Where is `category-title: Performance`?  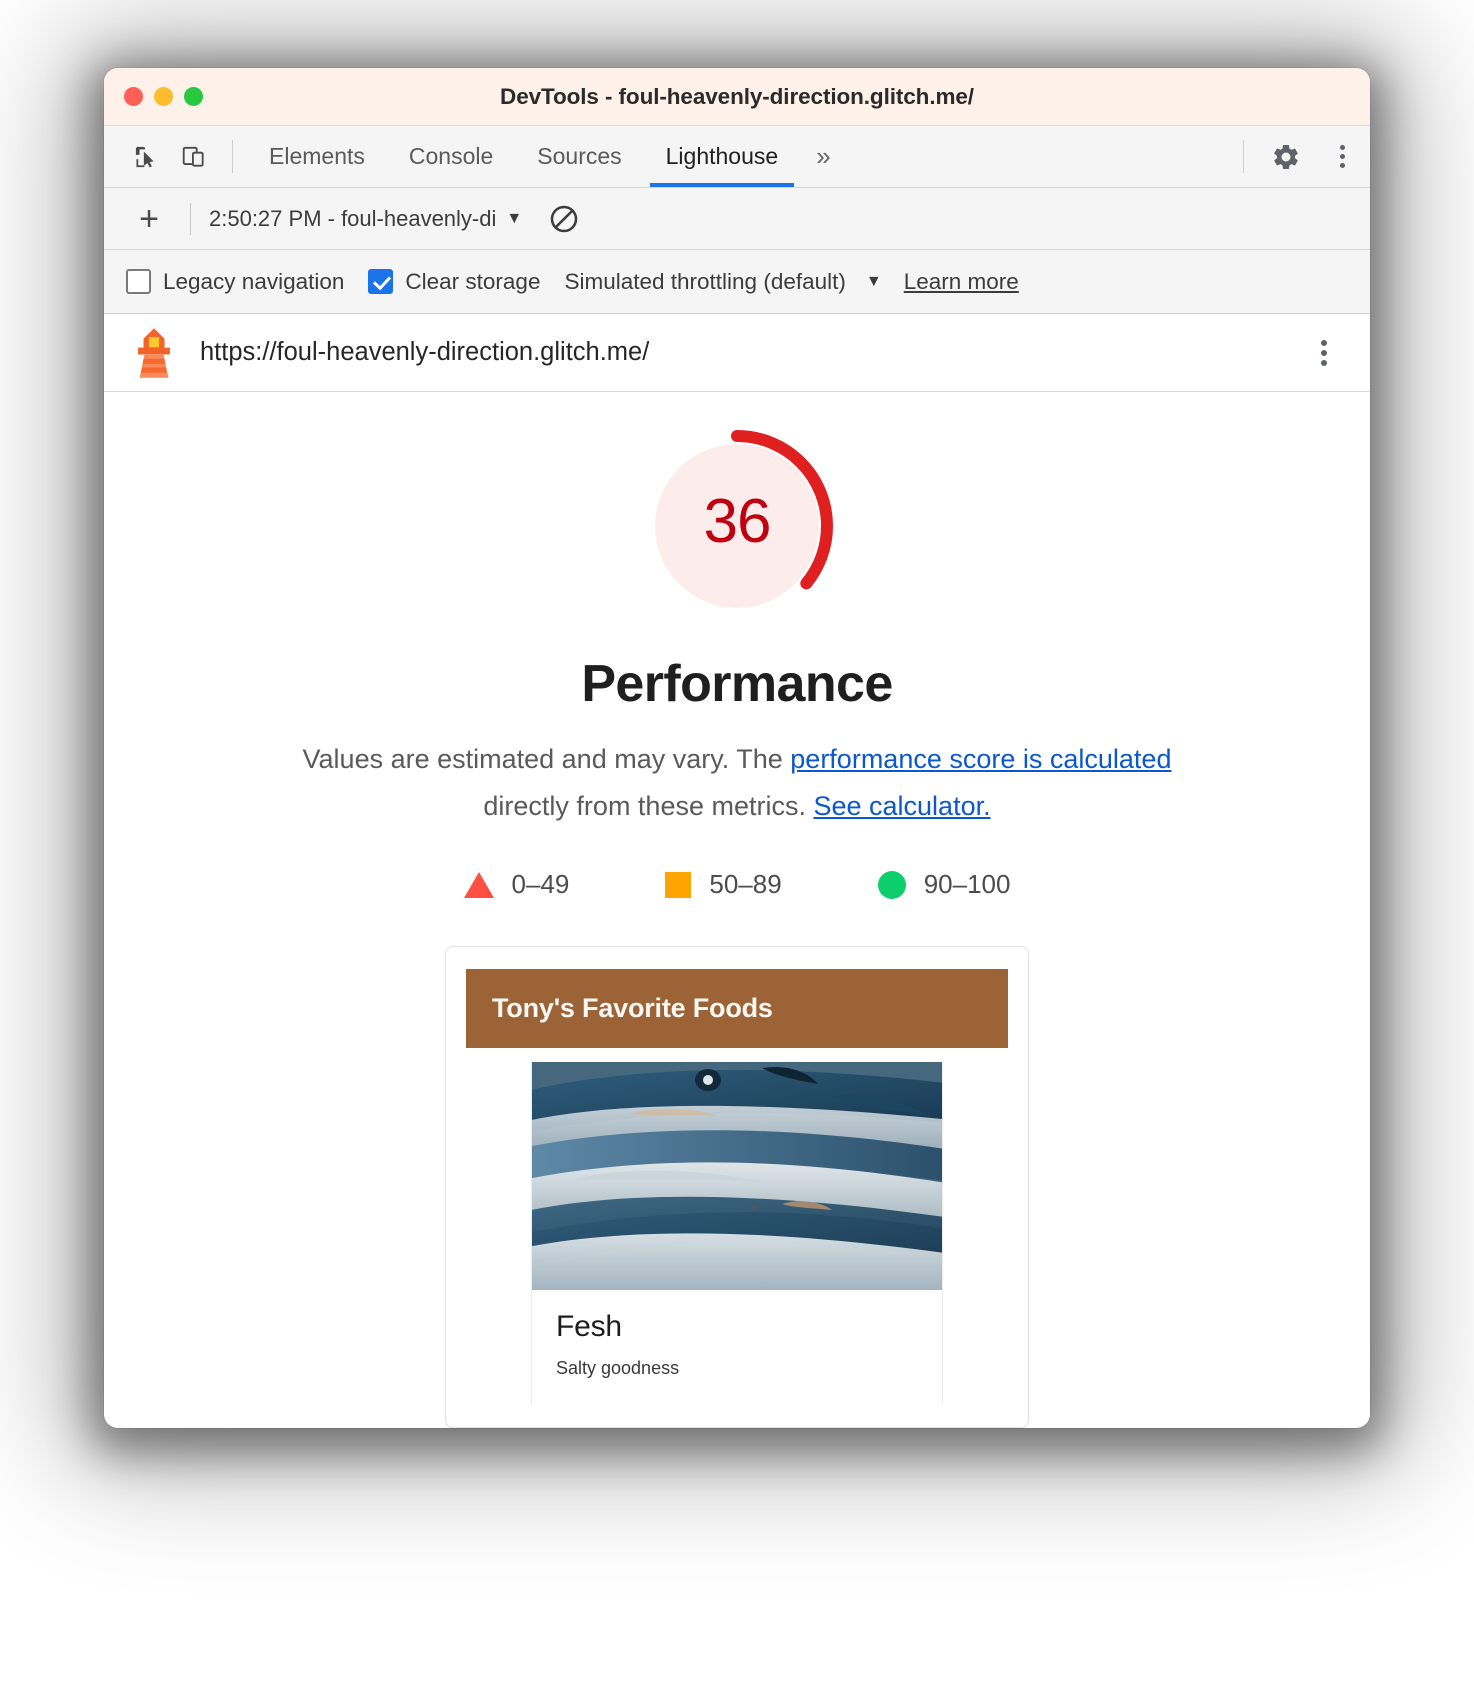
category-title: Performance is located at coordinates (737, 684).